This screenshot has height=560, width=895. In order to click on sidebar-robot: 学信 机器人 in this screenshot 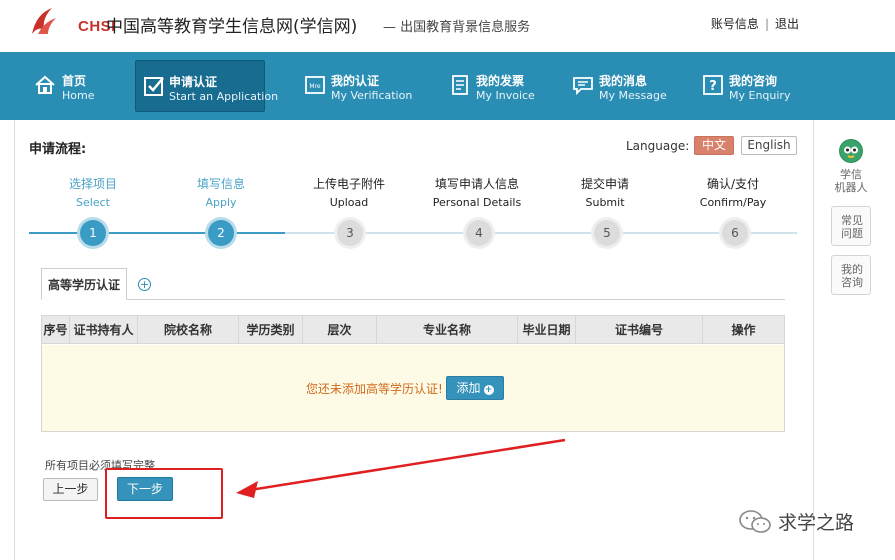, I will do `click(851, 165)`.